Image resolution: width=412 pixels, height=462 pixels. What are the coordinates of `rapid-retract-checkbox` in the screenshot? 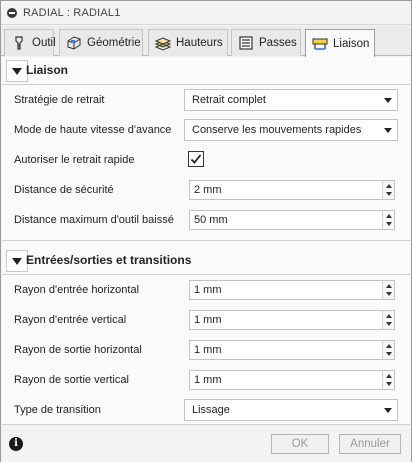 It's located at (196, 159).